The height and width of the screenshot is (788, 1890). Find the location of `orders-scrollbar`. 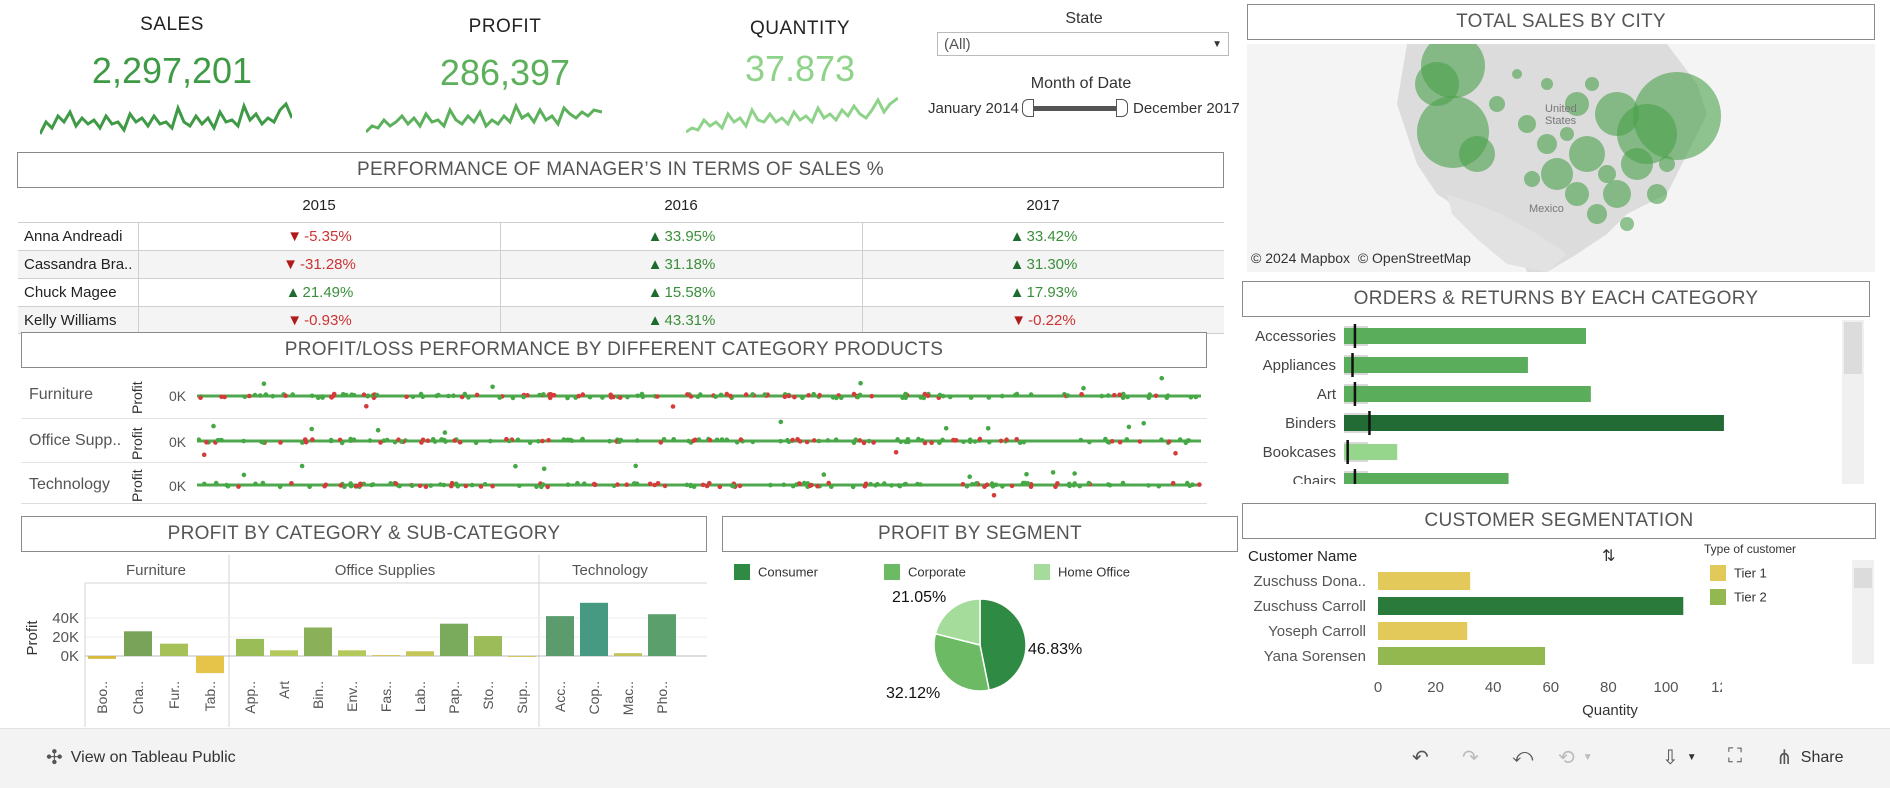

orders-scrollbar is located at coordinates (1853, 402).